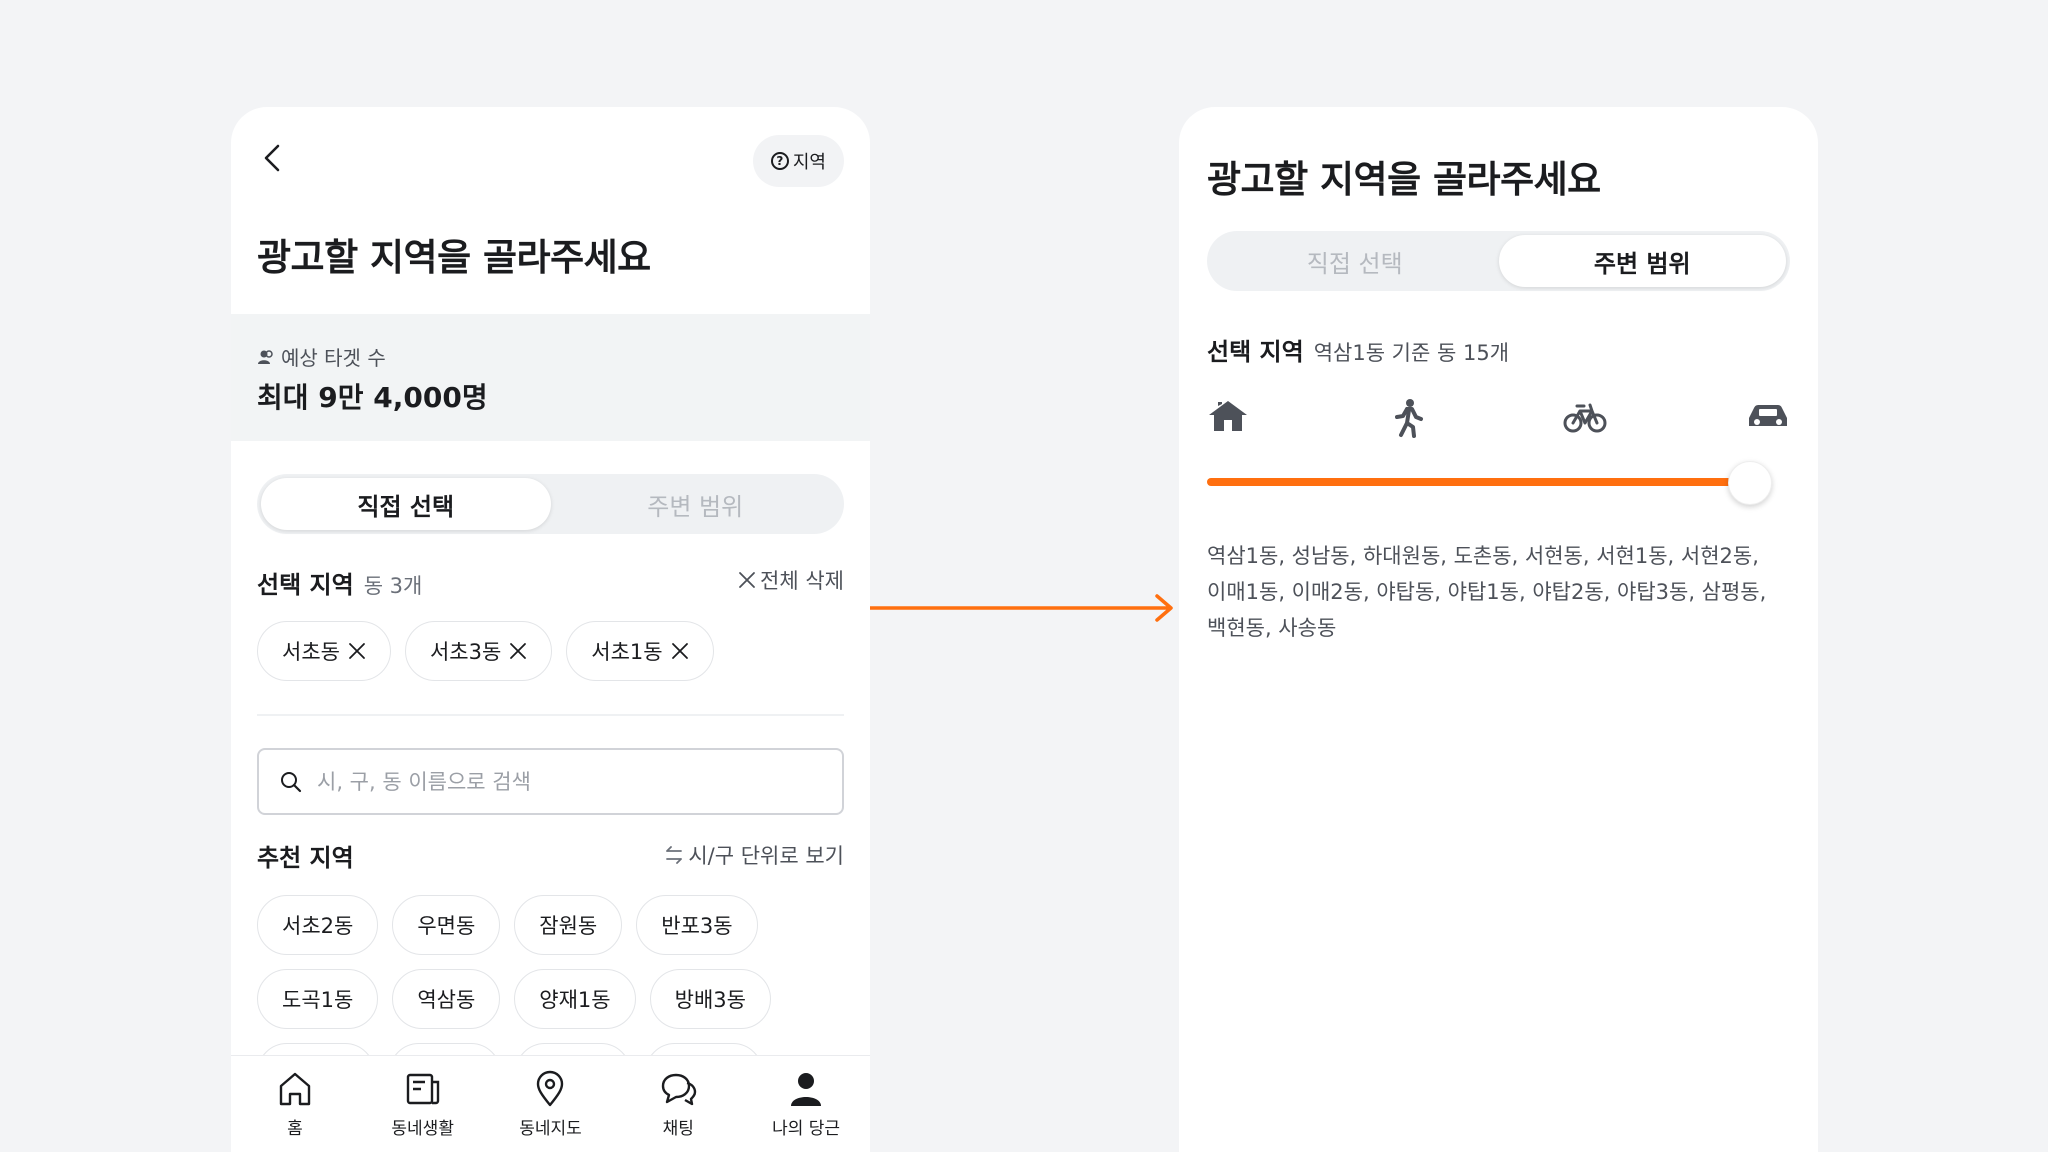  Describe the element at coordinates (1585, 417) in the screenshot. I see `bicycle-icon` at that location.